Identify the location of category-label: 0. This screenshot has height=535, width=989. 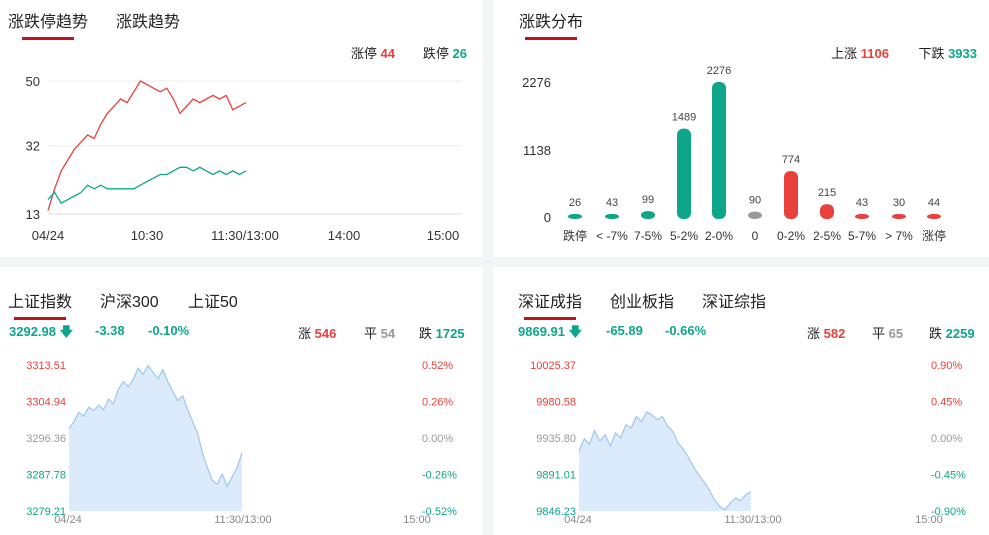
(755, 236).